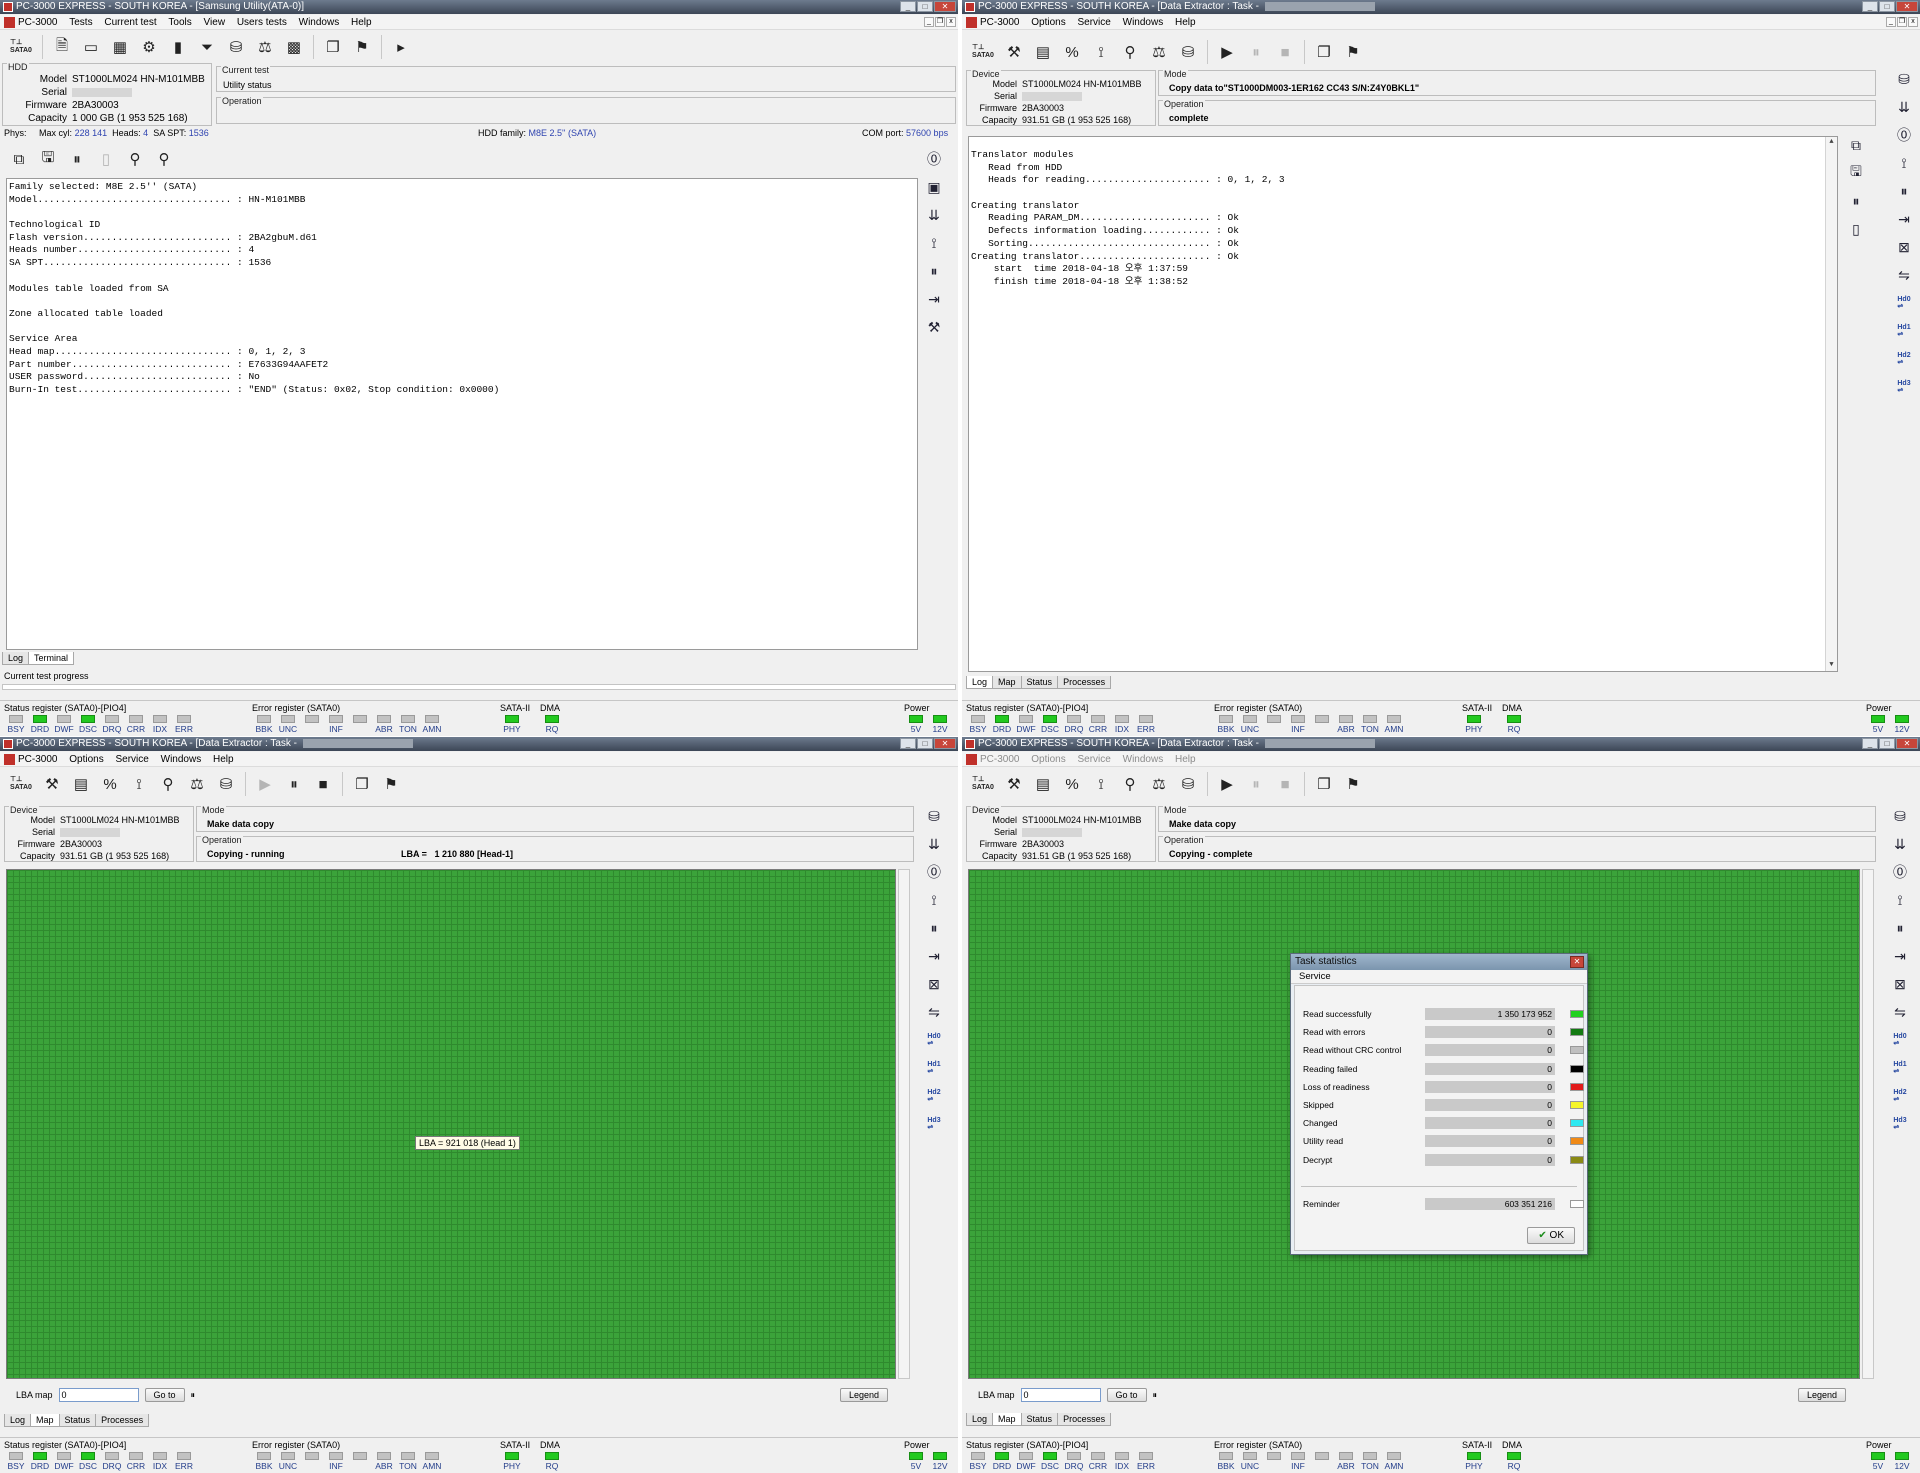 Image resolution: width=1920 pixels, height=1473 pixels. Describe the element at coordinates (934, 1124) in the screenshot. I see `hd3-select-icon: Hd3 ⇌` at that location.